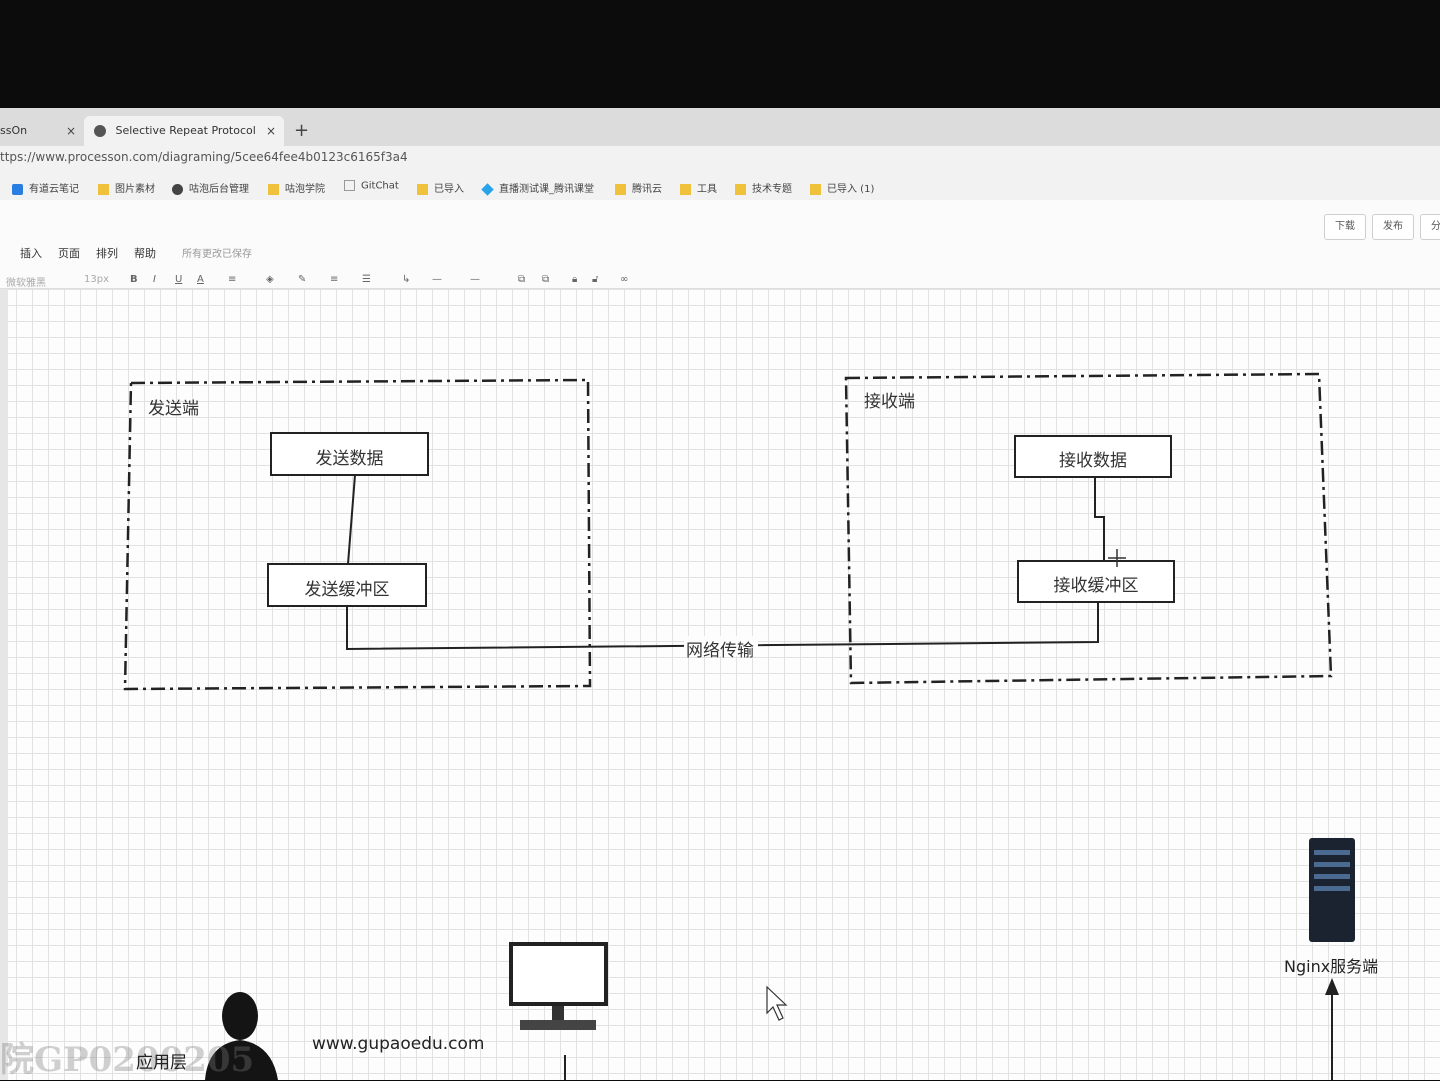 Image resolution: width=1440 pixels, height=1081 pixels. I want to click on send-data-label: 发送数据, so click(349, 459).